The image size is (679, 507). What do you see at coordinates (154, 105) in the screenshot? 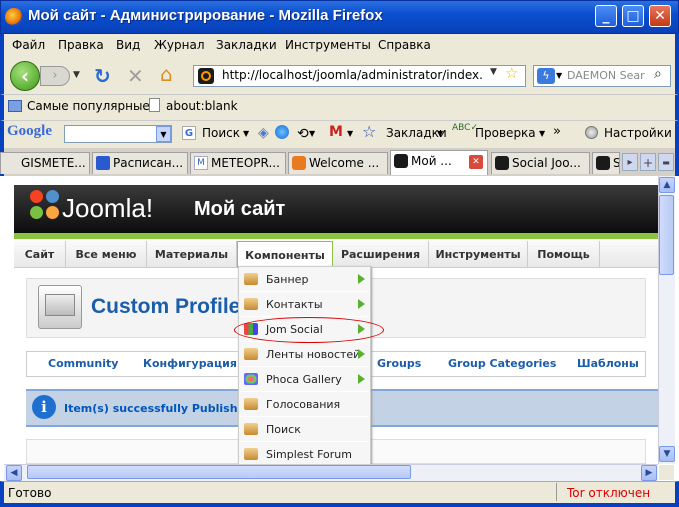
I see `page-icon` at bounding box center [154, 105].